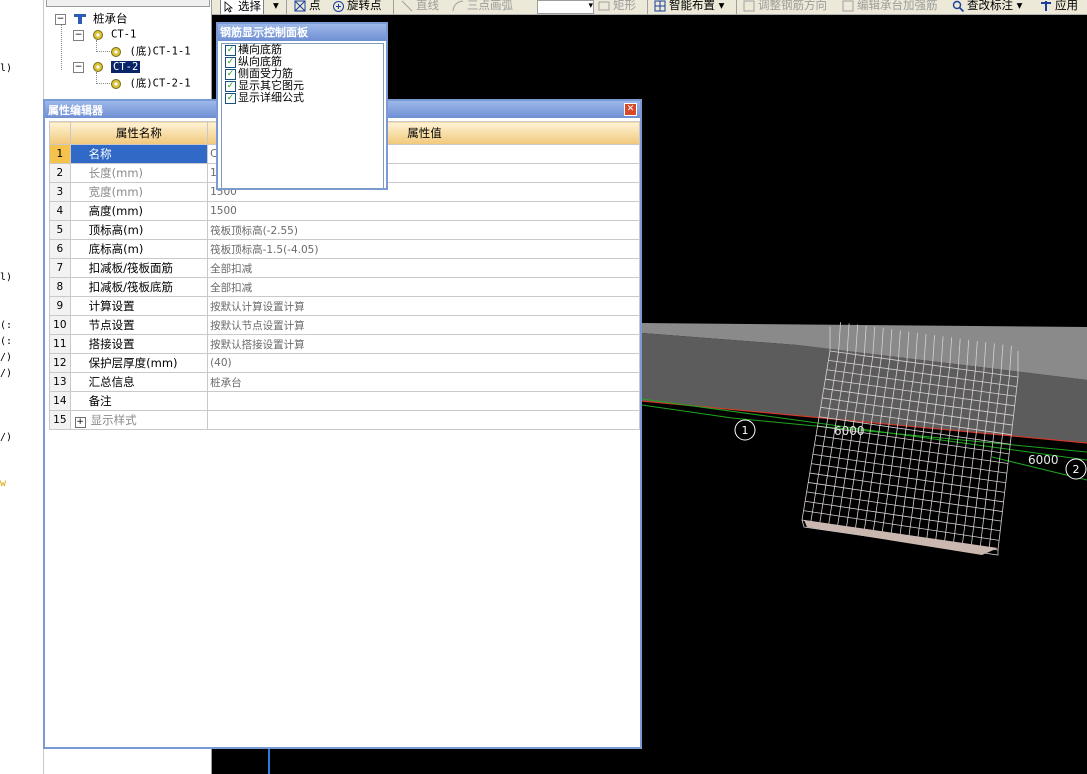 The width and height of the screenshot is (1087, 774). I want to click on table-row: 15 + 显示样式, so click(344, 420).